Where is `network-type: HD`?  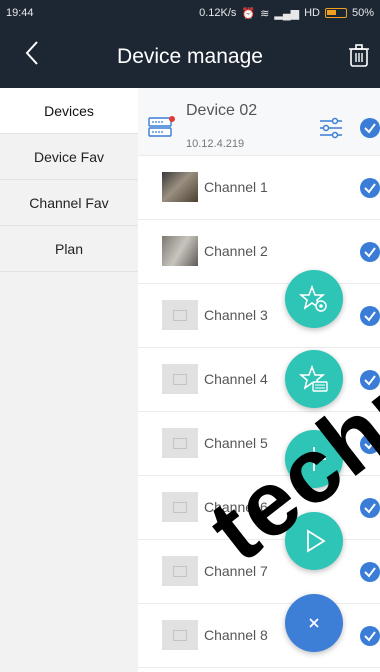
network-type: HD is located at coordinates (312, 13).